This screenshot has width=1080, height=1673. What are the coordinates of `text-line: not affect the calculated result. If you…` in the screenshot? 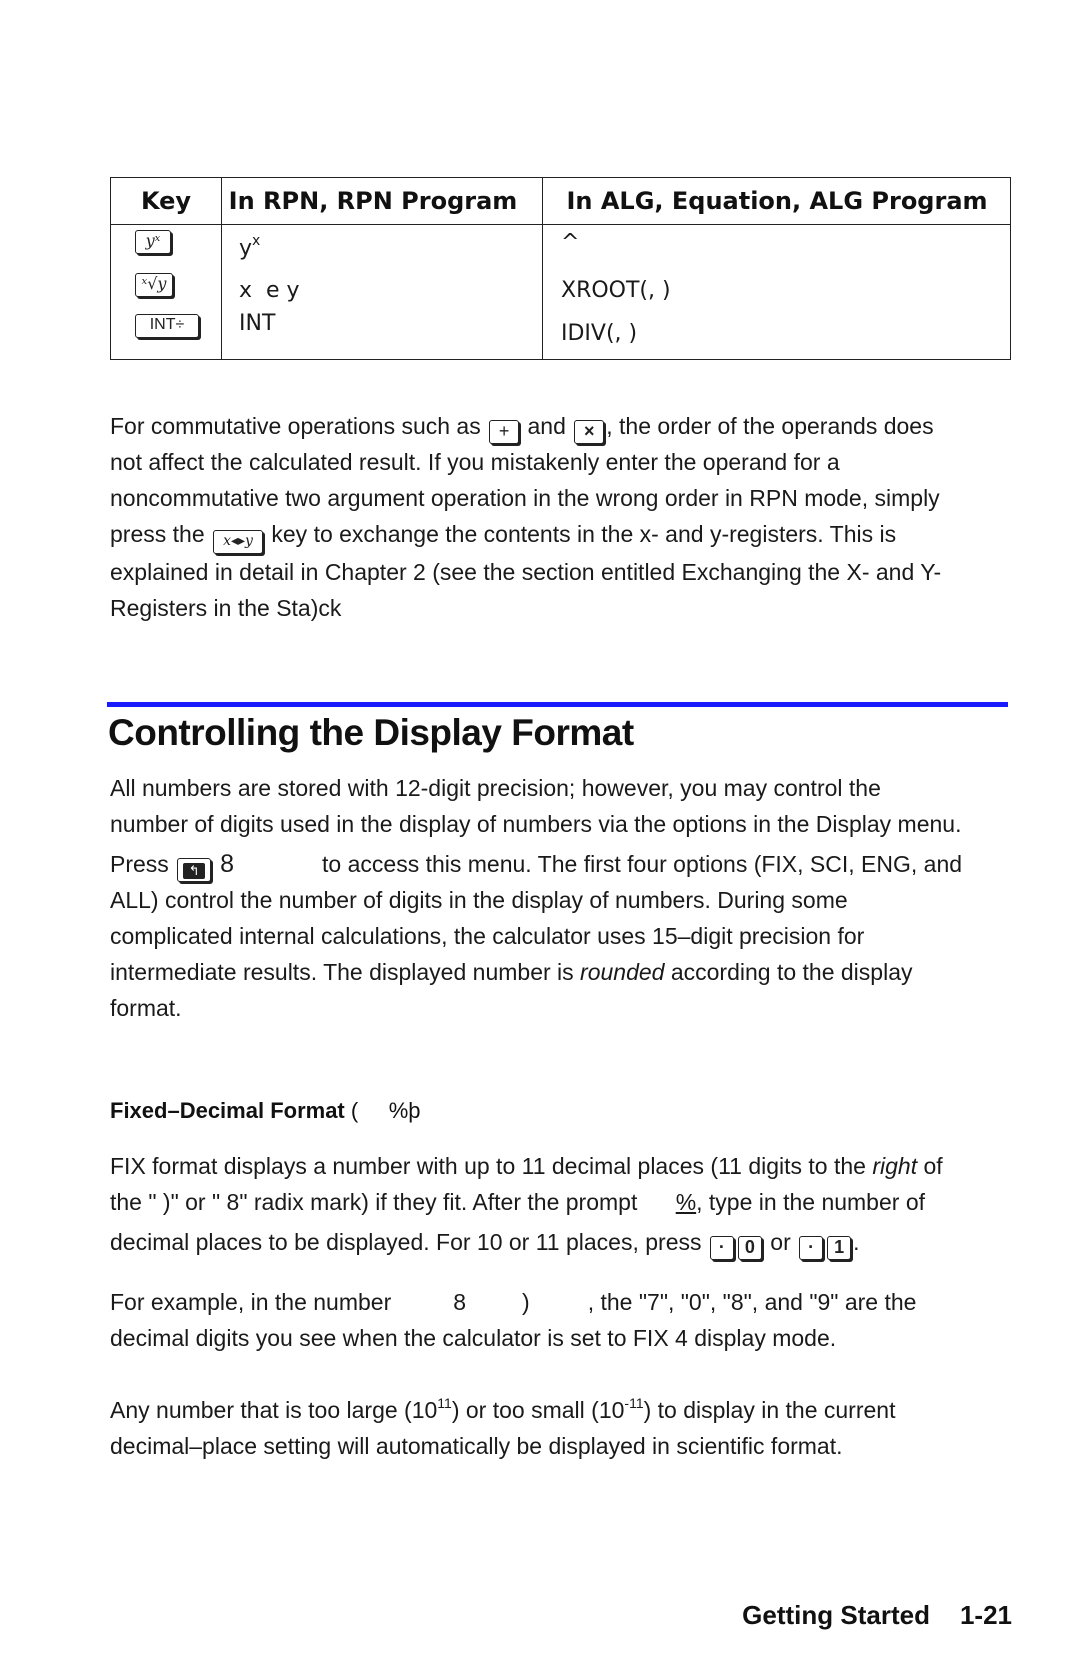 It's located at (475, 462).